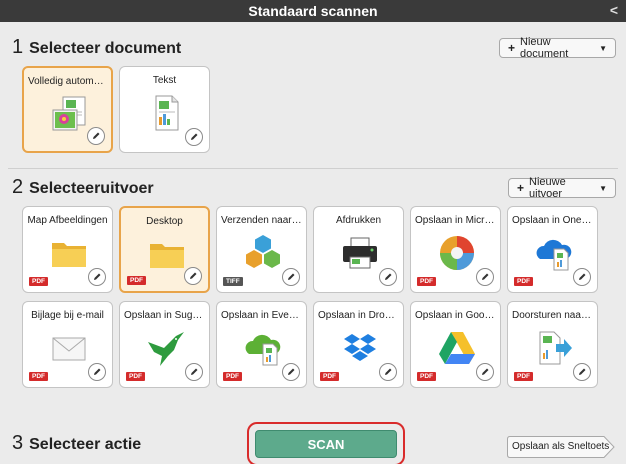 This screenshot has width=626, height=464. I want to click on card-label: Bijlage bij e-mail, so click(67, 315).